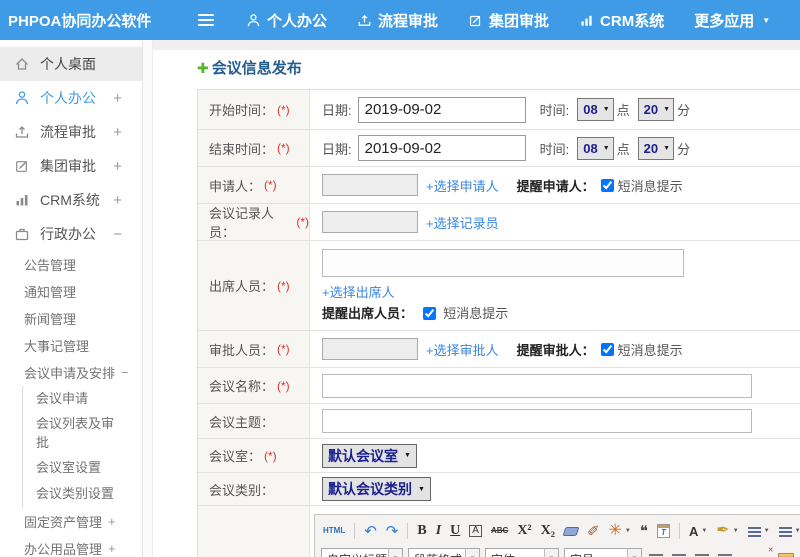 The height and width of the screenshot is (557, 800). I want to click on nav-group-approval: 集团审批, so click(508, 20).